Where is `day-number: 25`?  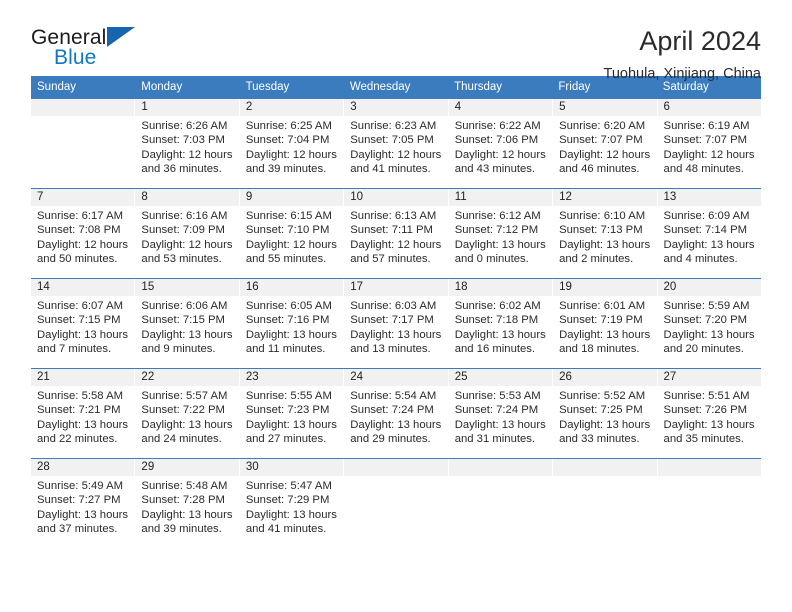
day-number: 25 is located at coordinates (499, 377).